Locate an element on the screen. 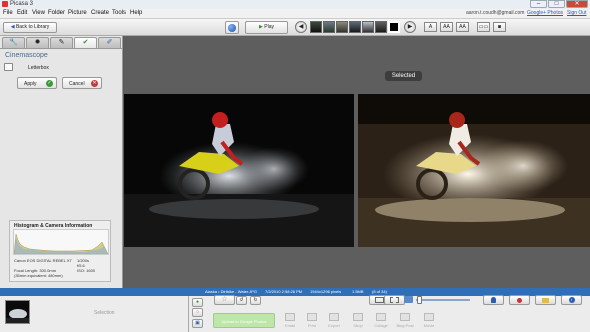 The height and width of the screenshot is (332, 590). tab-effects-2: ✔ is located at coordinates (85, 42).